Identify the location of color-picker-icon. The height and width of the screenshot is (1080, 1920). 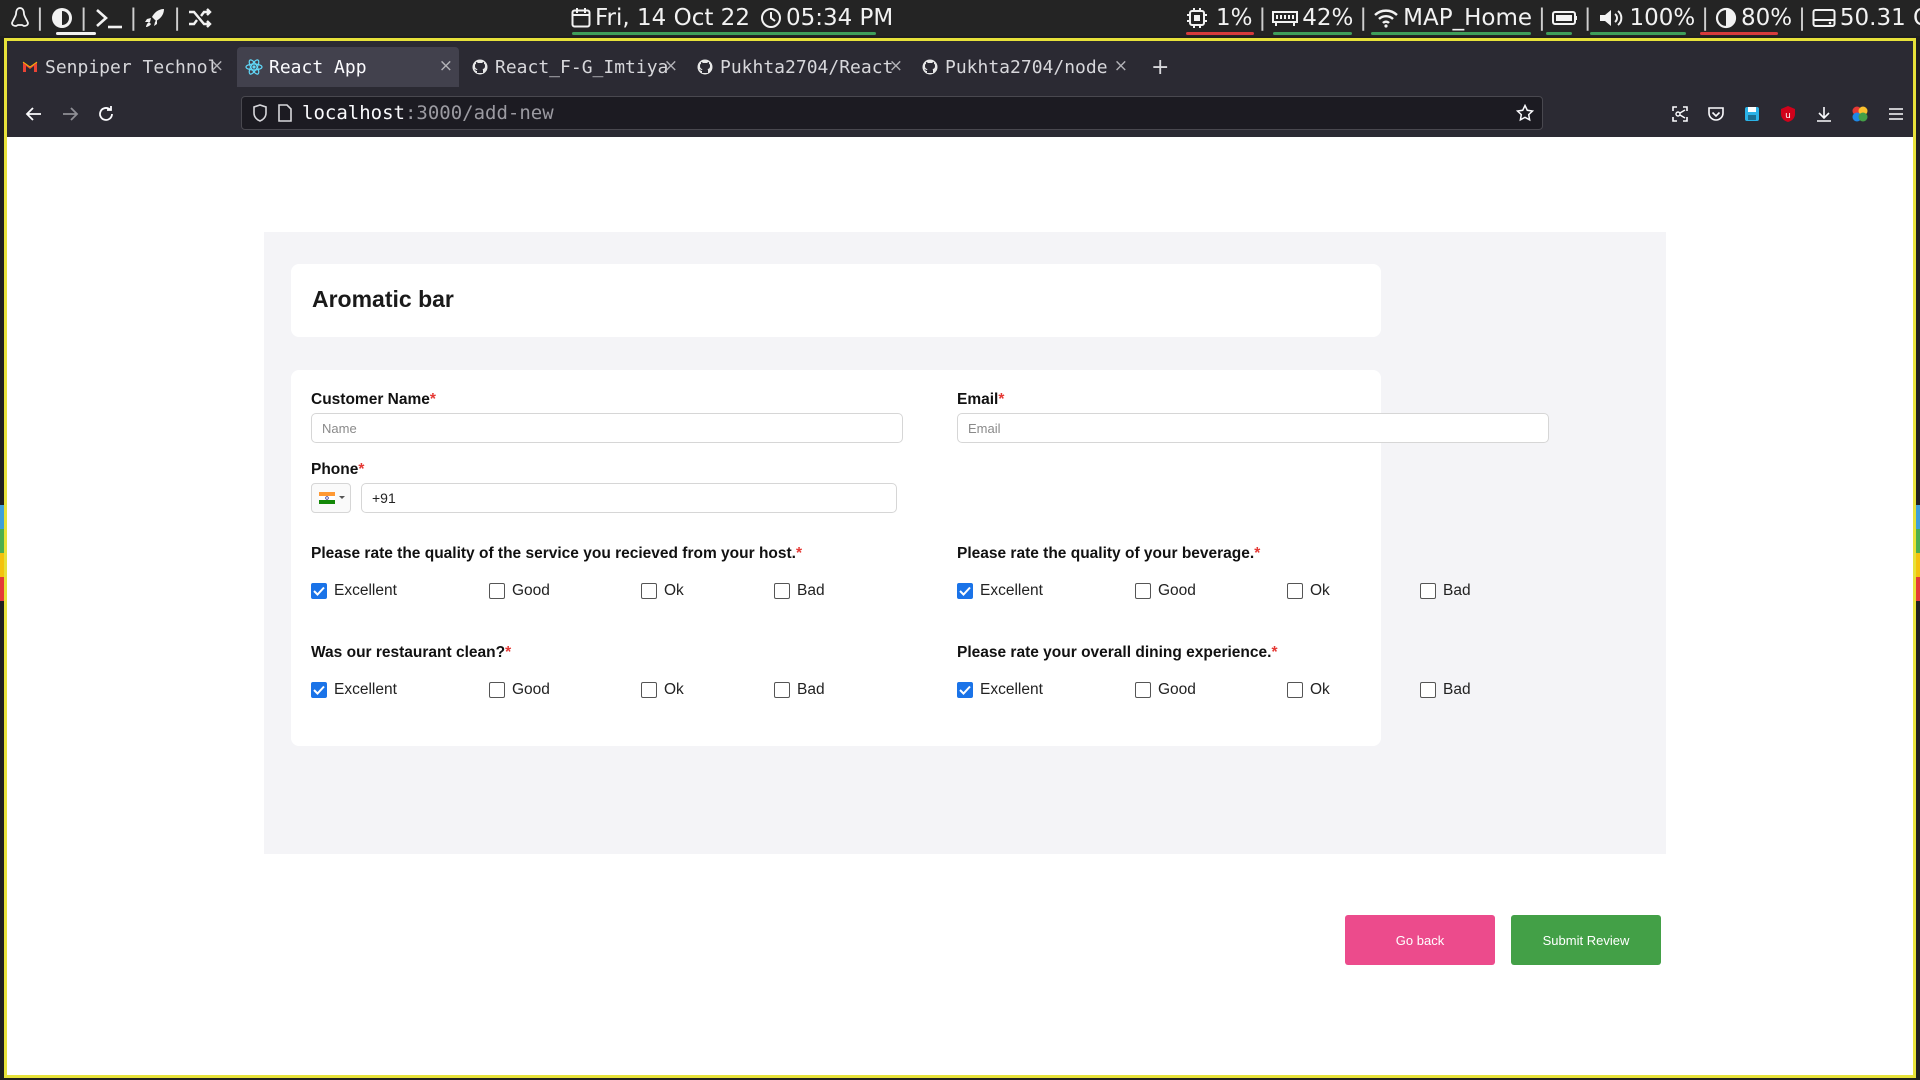
(1860, 114).